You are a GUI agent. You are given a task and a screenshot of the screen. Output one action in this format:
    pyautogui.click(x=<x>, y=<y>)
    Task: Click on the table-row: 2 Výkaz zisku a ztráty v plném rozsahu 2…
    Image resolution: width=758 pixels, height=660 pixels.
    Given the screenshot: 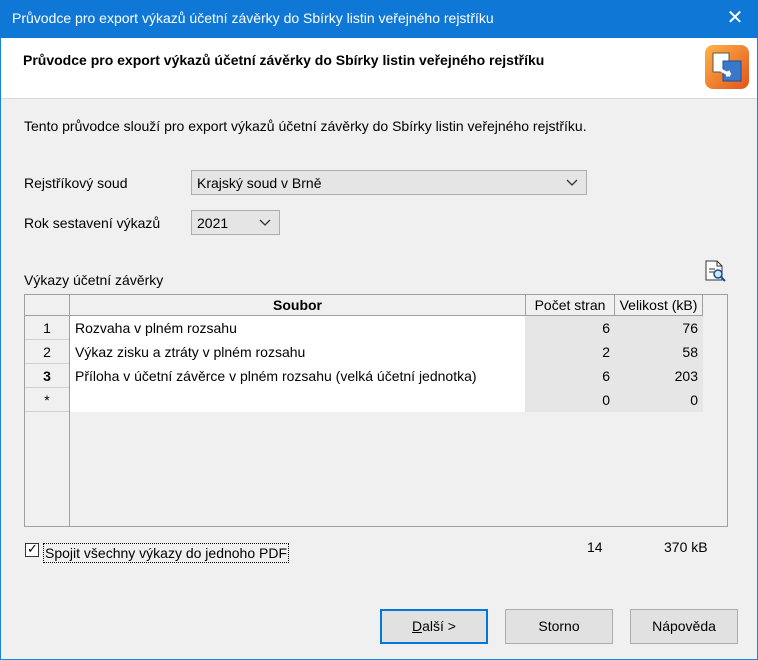 What is the action you would take?
    pyautogui.click(x=376, y=352)
    